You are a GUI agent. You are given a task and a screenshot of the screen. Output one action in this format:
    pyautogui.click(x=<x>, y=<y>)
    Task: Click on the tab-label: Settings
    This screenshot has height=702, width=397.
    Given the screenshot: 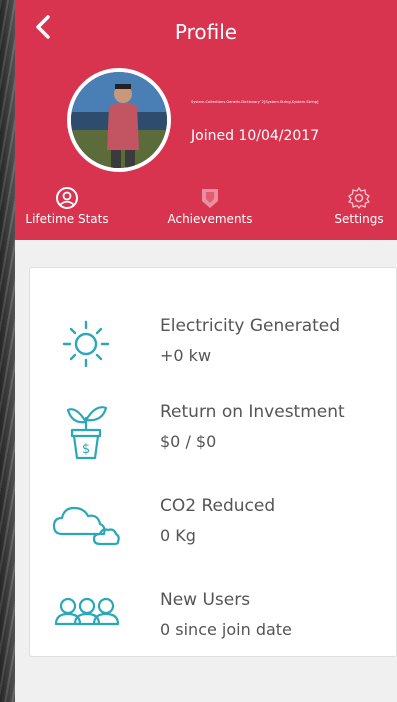 What is the action you would take?
    pyautogui.click(x=359, y=219)
    